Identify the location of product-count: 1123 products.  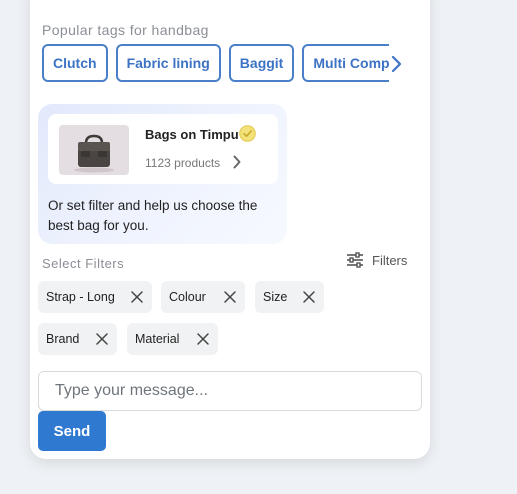
(183, 163).